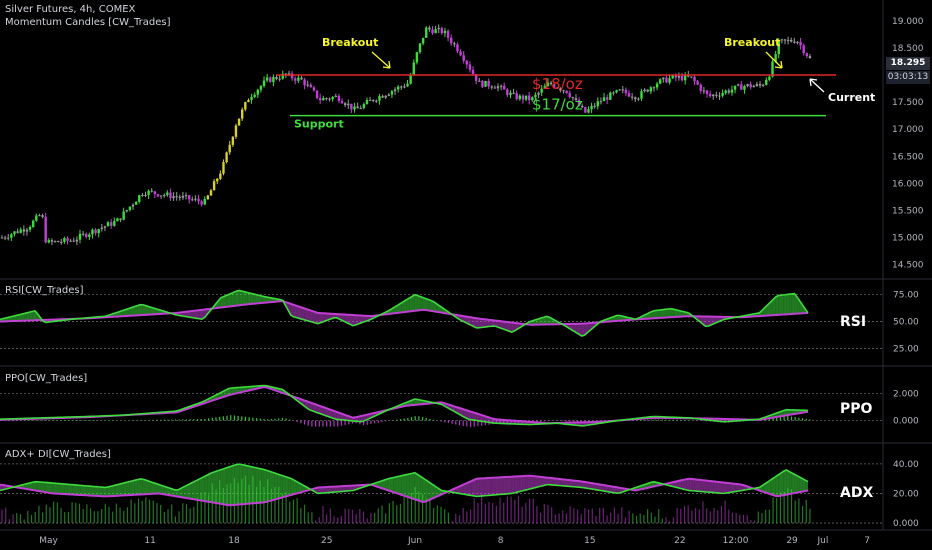  I want to click on current-arrow, so click(817, 85).